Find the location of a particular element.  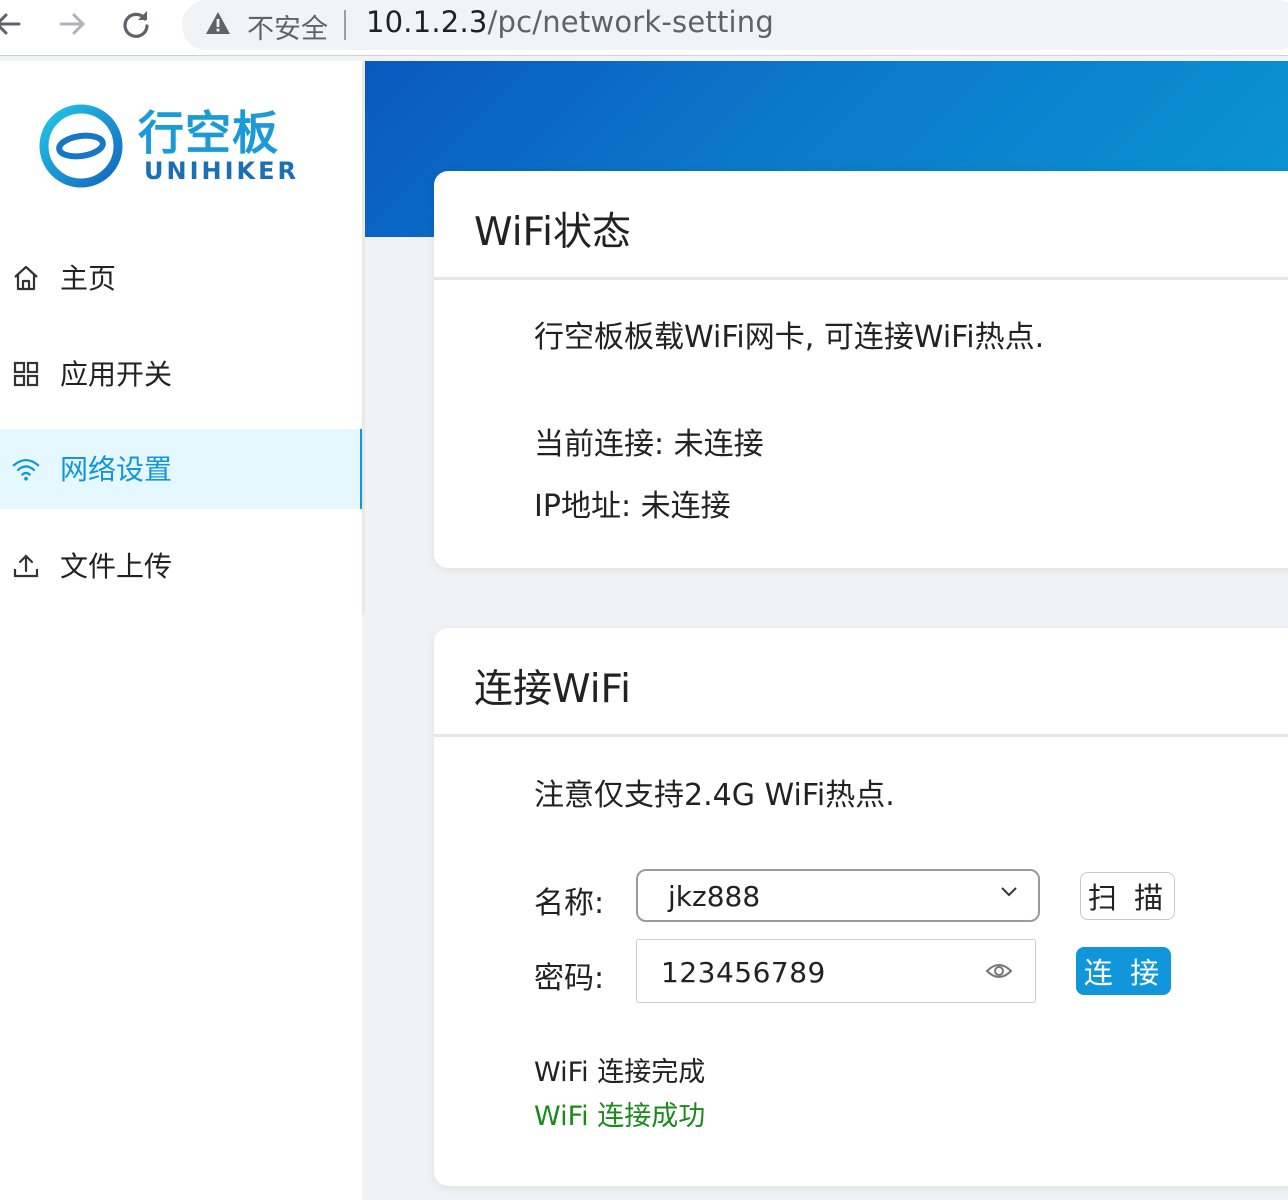

grid-icon is located at coordinates (26, 374).